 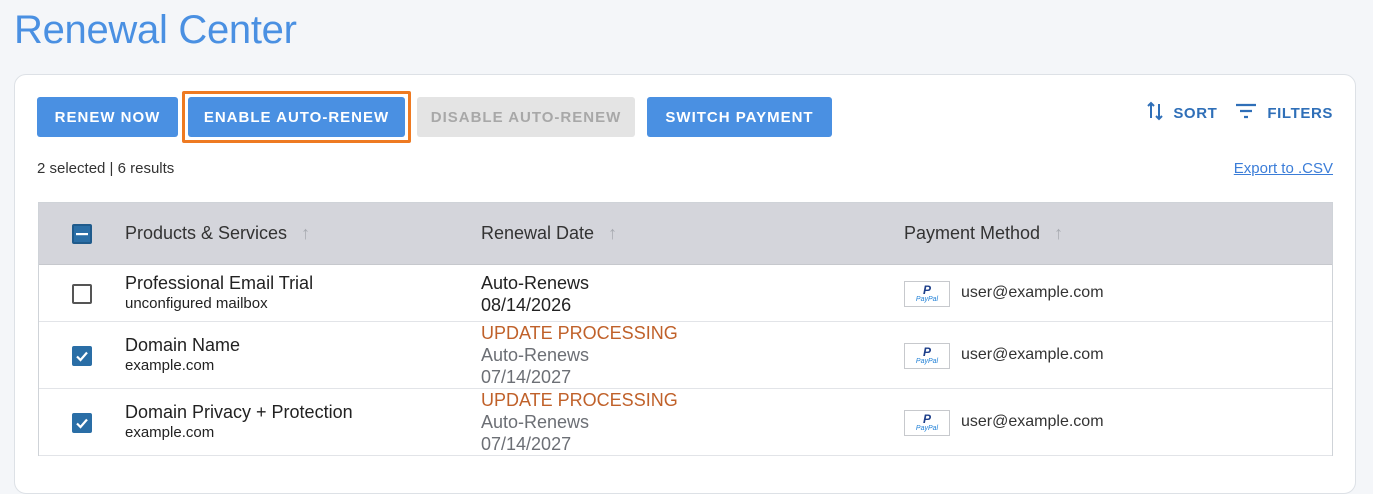 What do you see at coordinates (972, 233) in the screenshot?
I see `column-label: Payment Method` at bounding box center [972, 233].